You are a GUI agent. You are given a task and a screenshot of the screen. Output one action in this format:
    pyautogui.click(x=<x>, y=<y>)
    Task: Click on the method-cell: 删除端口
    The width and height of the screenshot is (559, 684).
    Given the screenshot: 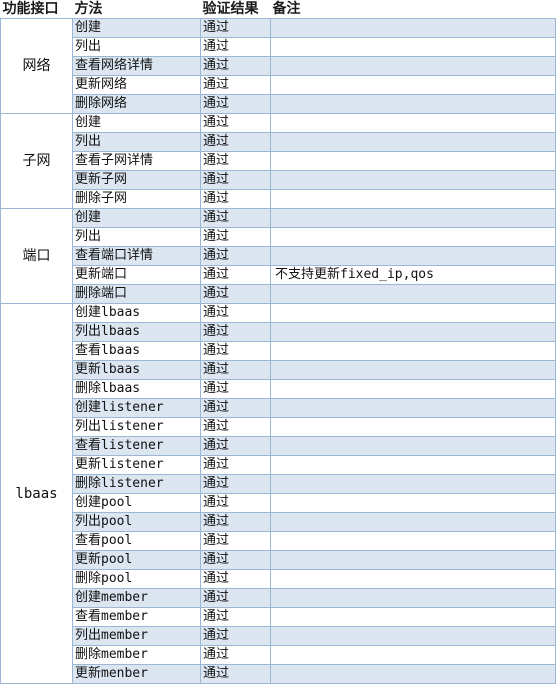 What is the action you would take?
    pyautogui.click(x=136, y=294)
    